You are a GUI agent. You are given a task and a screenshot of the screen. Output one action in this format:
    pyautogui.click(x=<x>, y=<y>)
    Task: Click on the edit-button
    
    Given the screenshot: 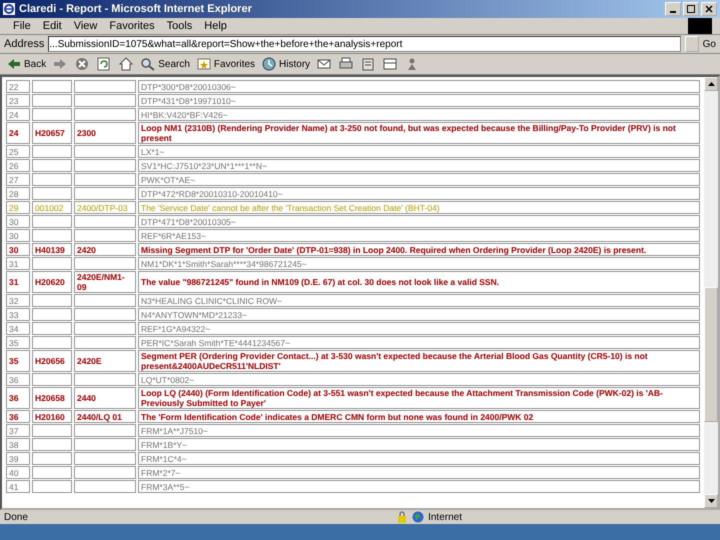 What is the action you would take?
    pyautogui.click(x=368, y=64)
    